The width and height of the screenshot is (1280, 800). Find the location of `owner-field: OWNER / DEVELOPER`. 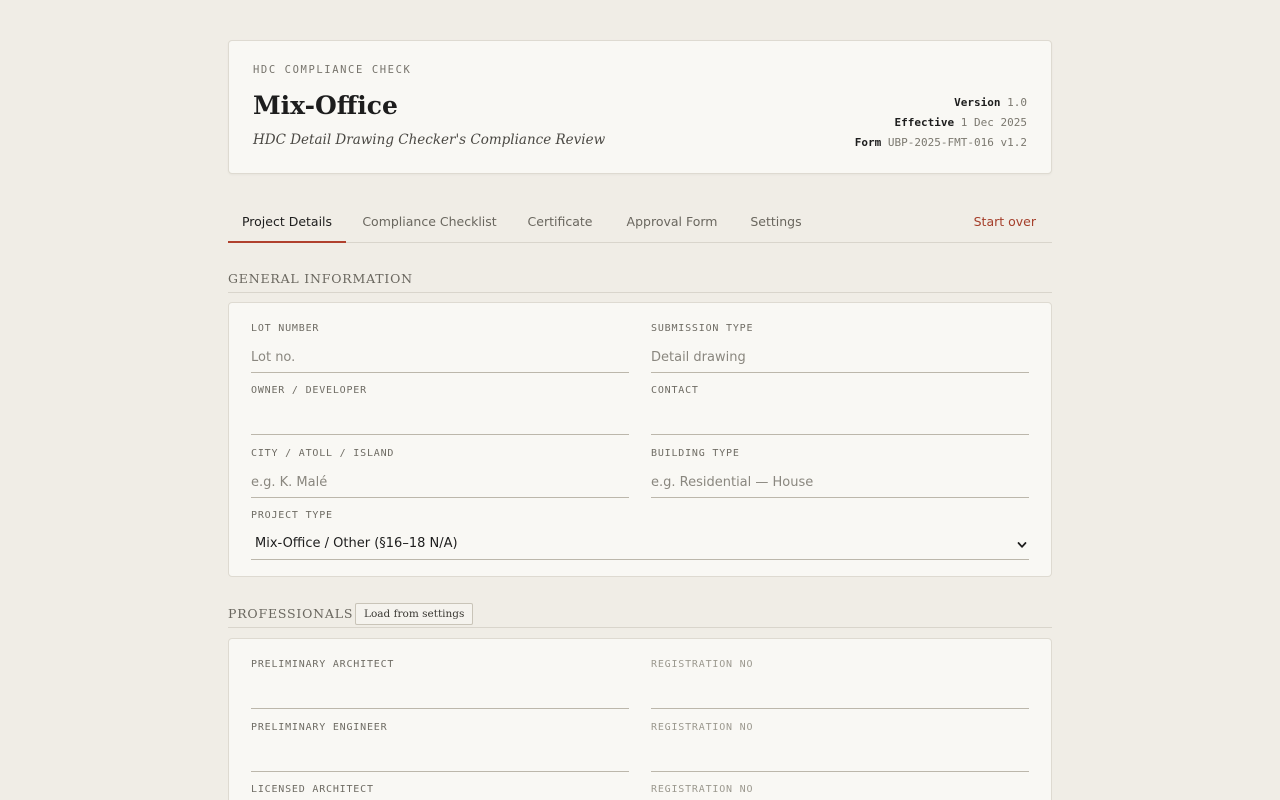

owner-field: OWNER / DEVELOPER is located at coordinates (440, 410).